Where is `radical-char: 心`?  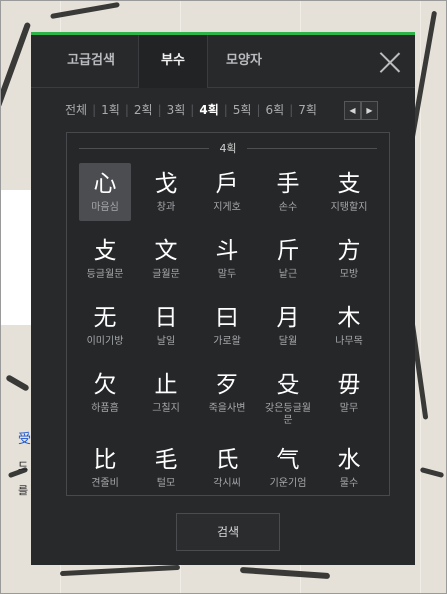 radical-char: 心 is located at coordinates (105, 184).